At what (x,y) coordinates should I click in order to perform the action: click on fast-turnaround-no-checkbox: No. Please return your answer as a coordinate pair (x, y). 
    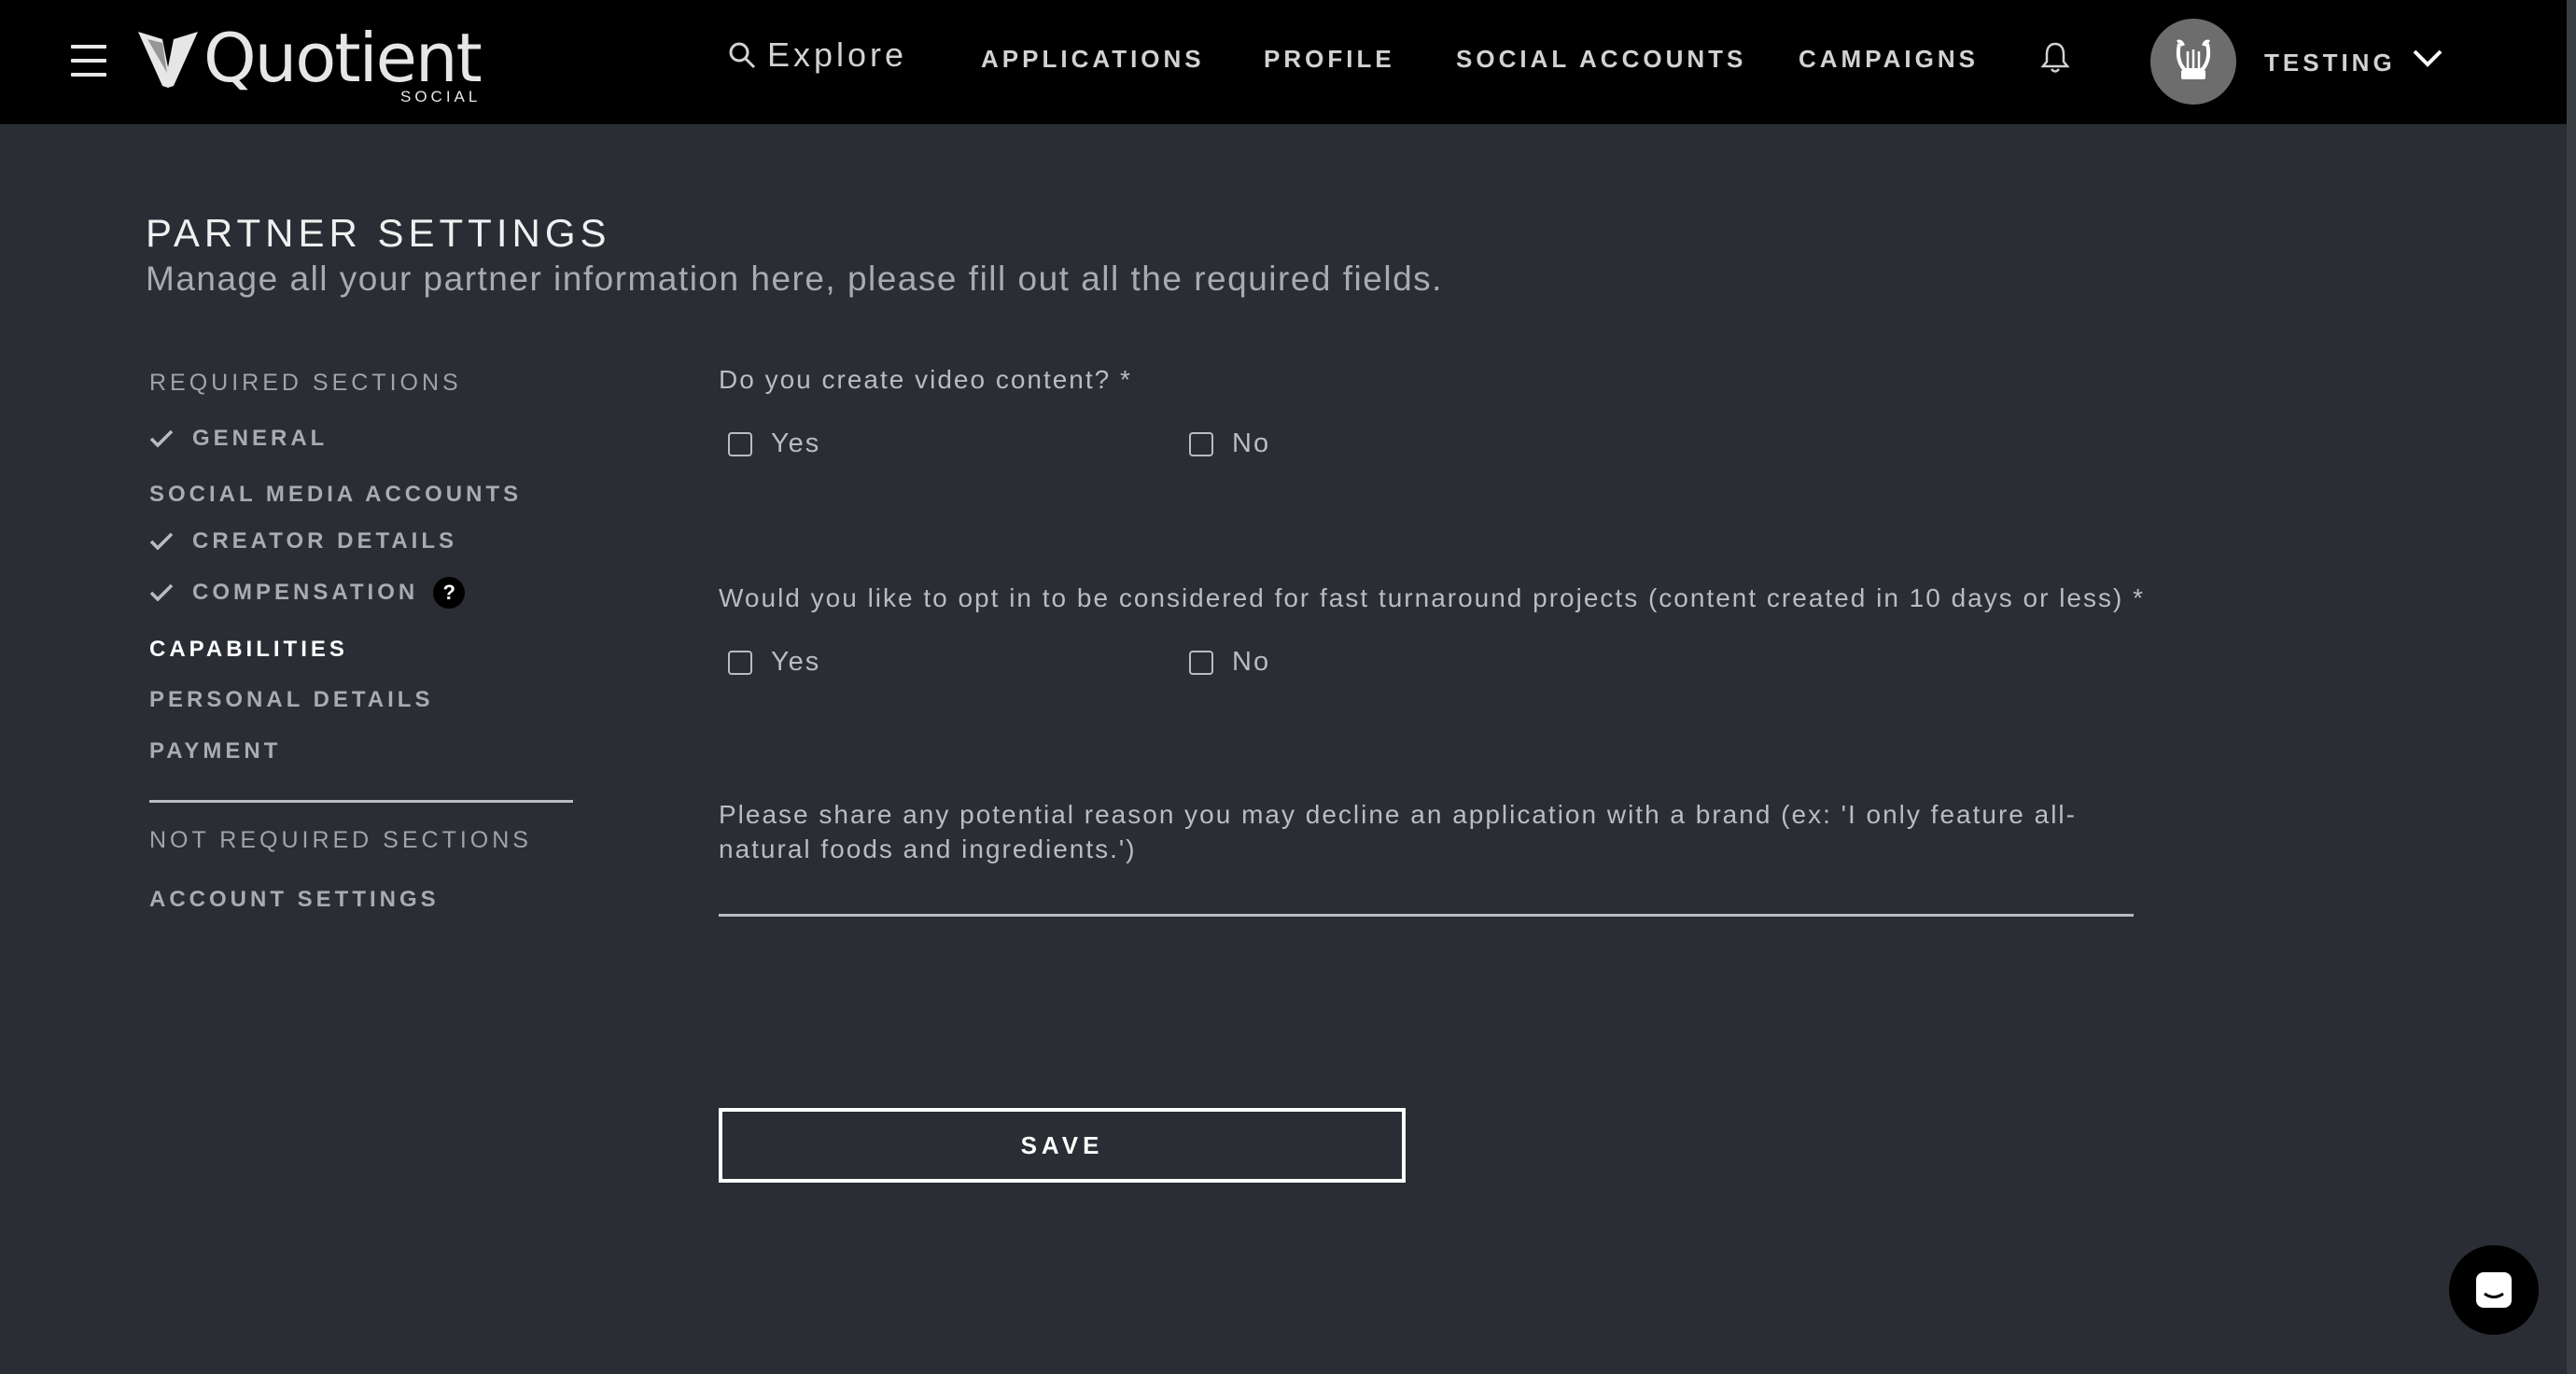
    Looking at the image, I should click on (1229, 662).